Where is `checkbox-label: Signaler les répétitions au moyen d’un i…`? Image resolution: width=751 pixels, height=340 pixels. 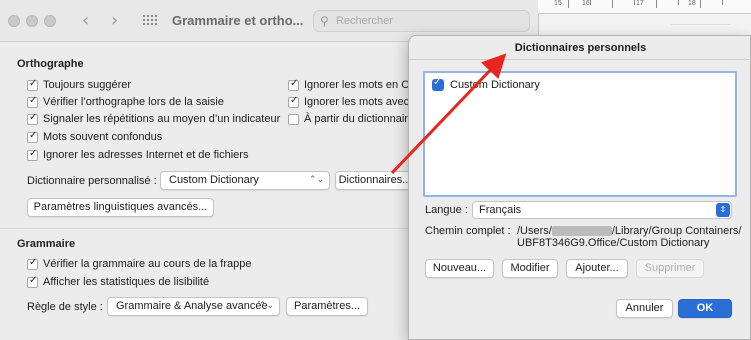
checkbox-label: Signaler les répétitions au moyen d’un i… is located at coordinates (162, 119).